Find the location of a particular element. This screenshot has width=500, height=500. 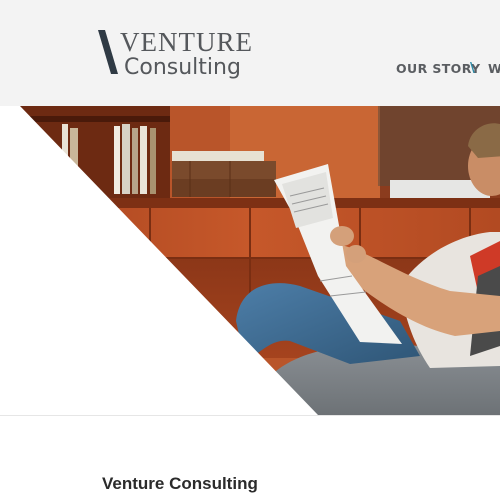

nav-item-our-story: OUR STORY is located at coordinates (438, 69).